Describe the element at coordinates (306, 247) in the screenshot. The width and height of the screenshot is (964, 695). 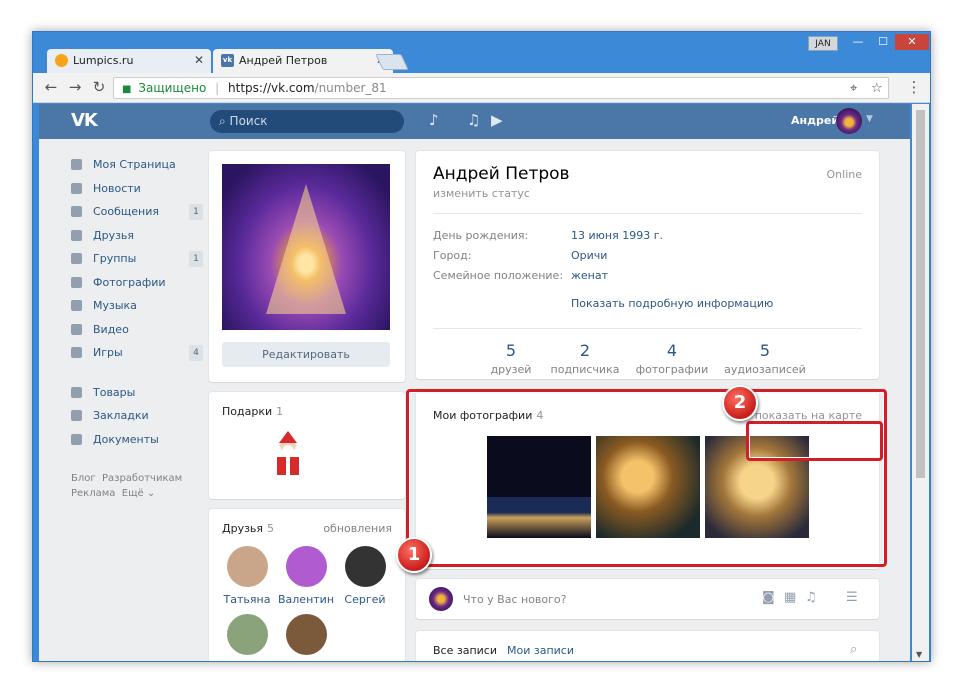
I see `profile-photo` at that location.